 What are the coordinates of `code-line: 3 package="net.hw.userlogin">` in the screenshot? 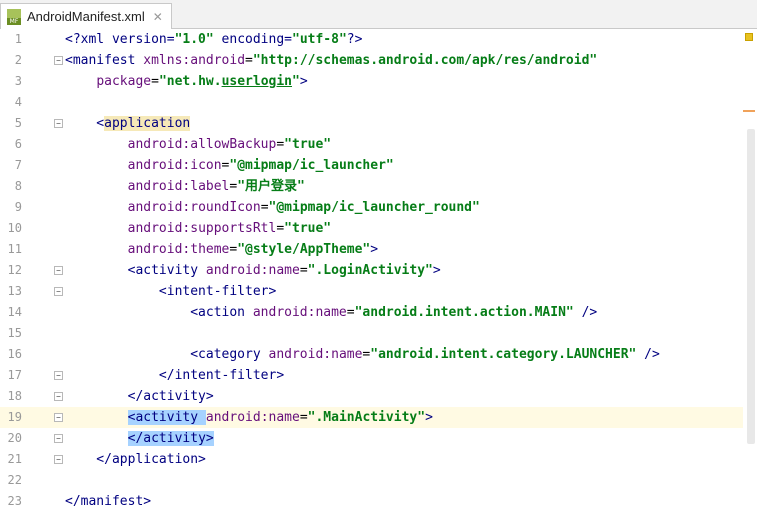 It's located at (378, 81).